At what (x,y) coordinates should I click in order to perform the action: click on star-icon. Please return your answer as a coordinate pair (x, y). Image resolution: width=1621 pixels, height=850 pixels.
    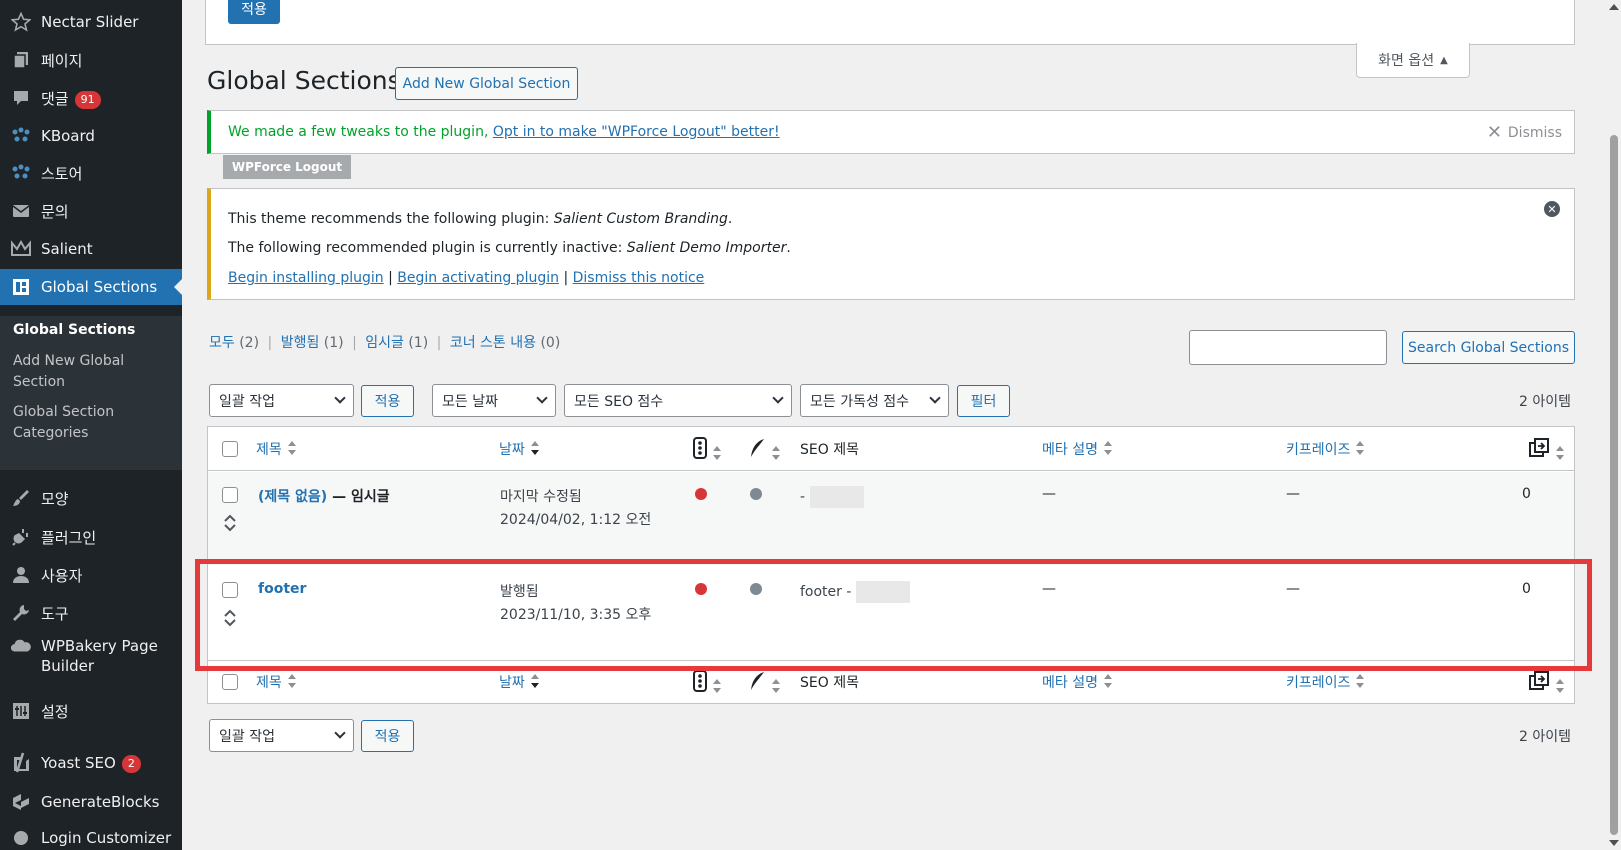
    Looking at the image, I should click on (21, 22).